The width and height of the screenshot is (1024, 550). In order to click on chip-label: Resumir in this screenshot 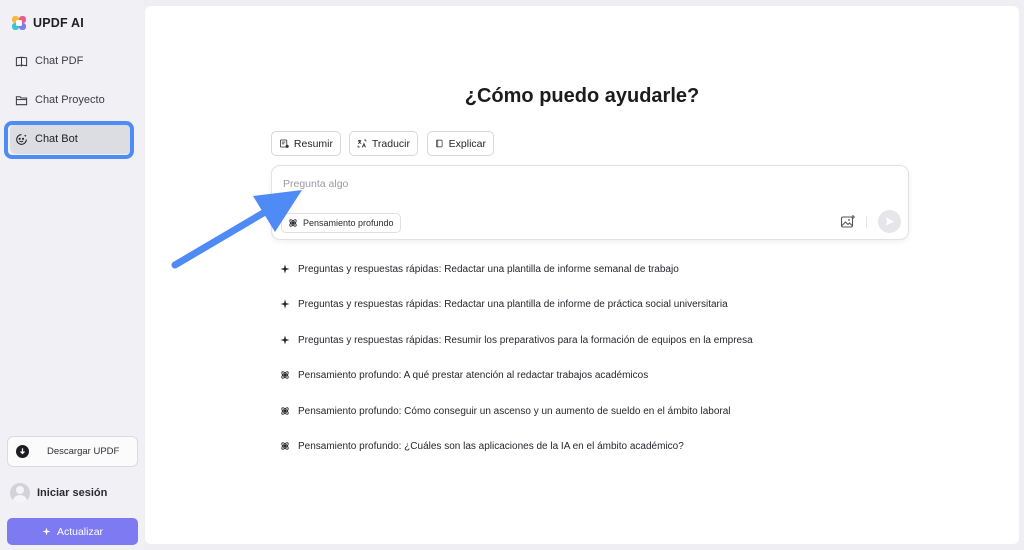, I will do `click(313, 143)`.